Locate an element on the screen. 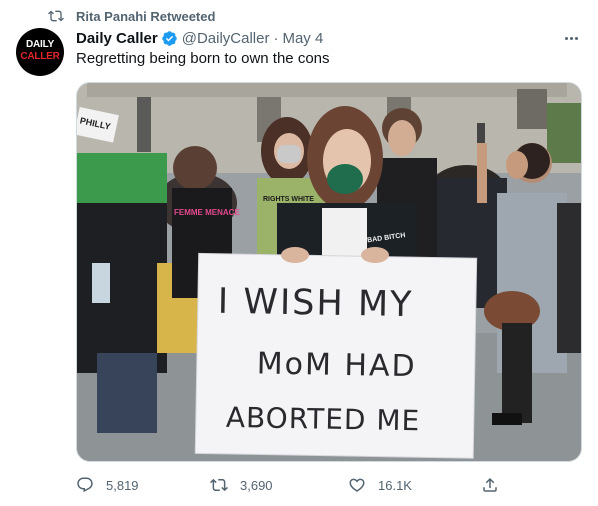  share-button is located at coordinates (490, 485).